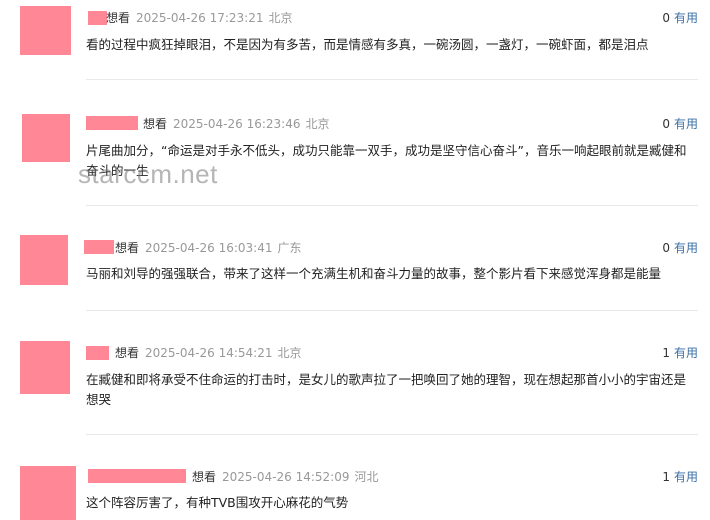 Image resolution: width=710 pixels, height=520 pixels. Describe the element at coordinates (217, 502) in the screenshot. I see `comment-text: 这个阵容厉害了，有种TVB围攻开心麻花的气势` at that location.